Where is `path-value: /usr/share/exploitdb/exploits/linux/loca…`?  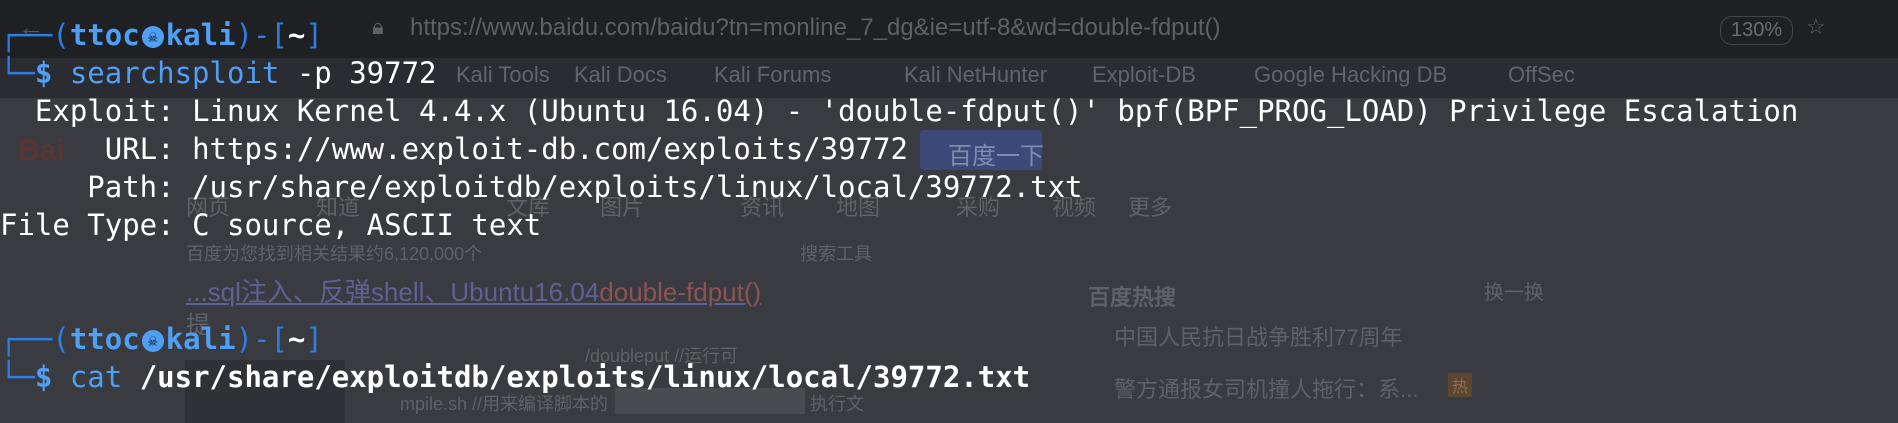 path-value: /usr/share/exploitdb/exploits/linux/loca… is located at coordinates (628, 187).